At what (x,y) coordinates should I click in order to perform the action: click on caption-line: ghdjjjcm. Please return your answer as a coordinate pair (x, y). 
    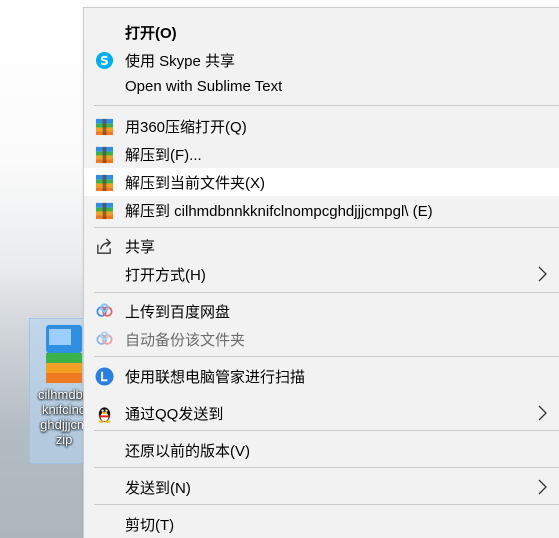
    Looking at the image, I should click on (63, 424).